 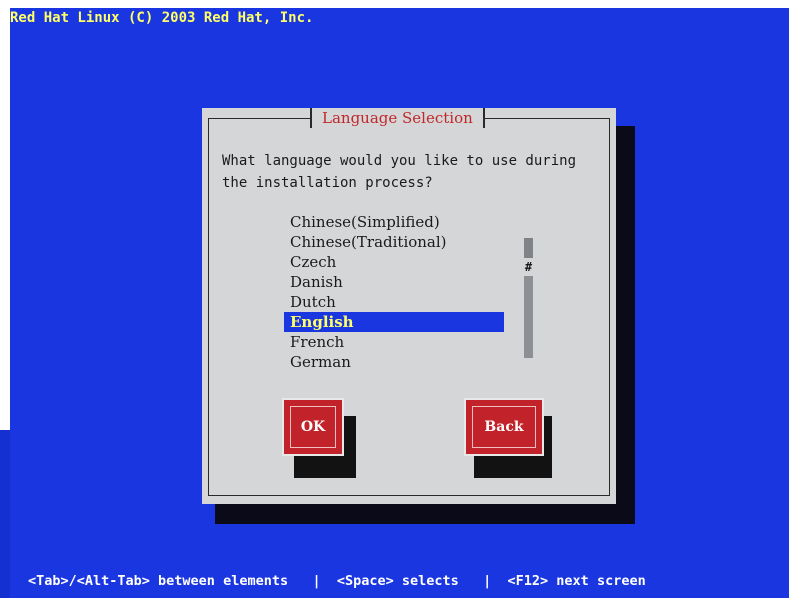 What do you see at coordinates (394, 282) in the screenshot?
I see `language-item: Danish` at bounding box center [394, 282].